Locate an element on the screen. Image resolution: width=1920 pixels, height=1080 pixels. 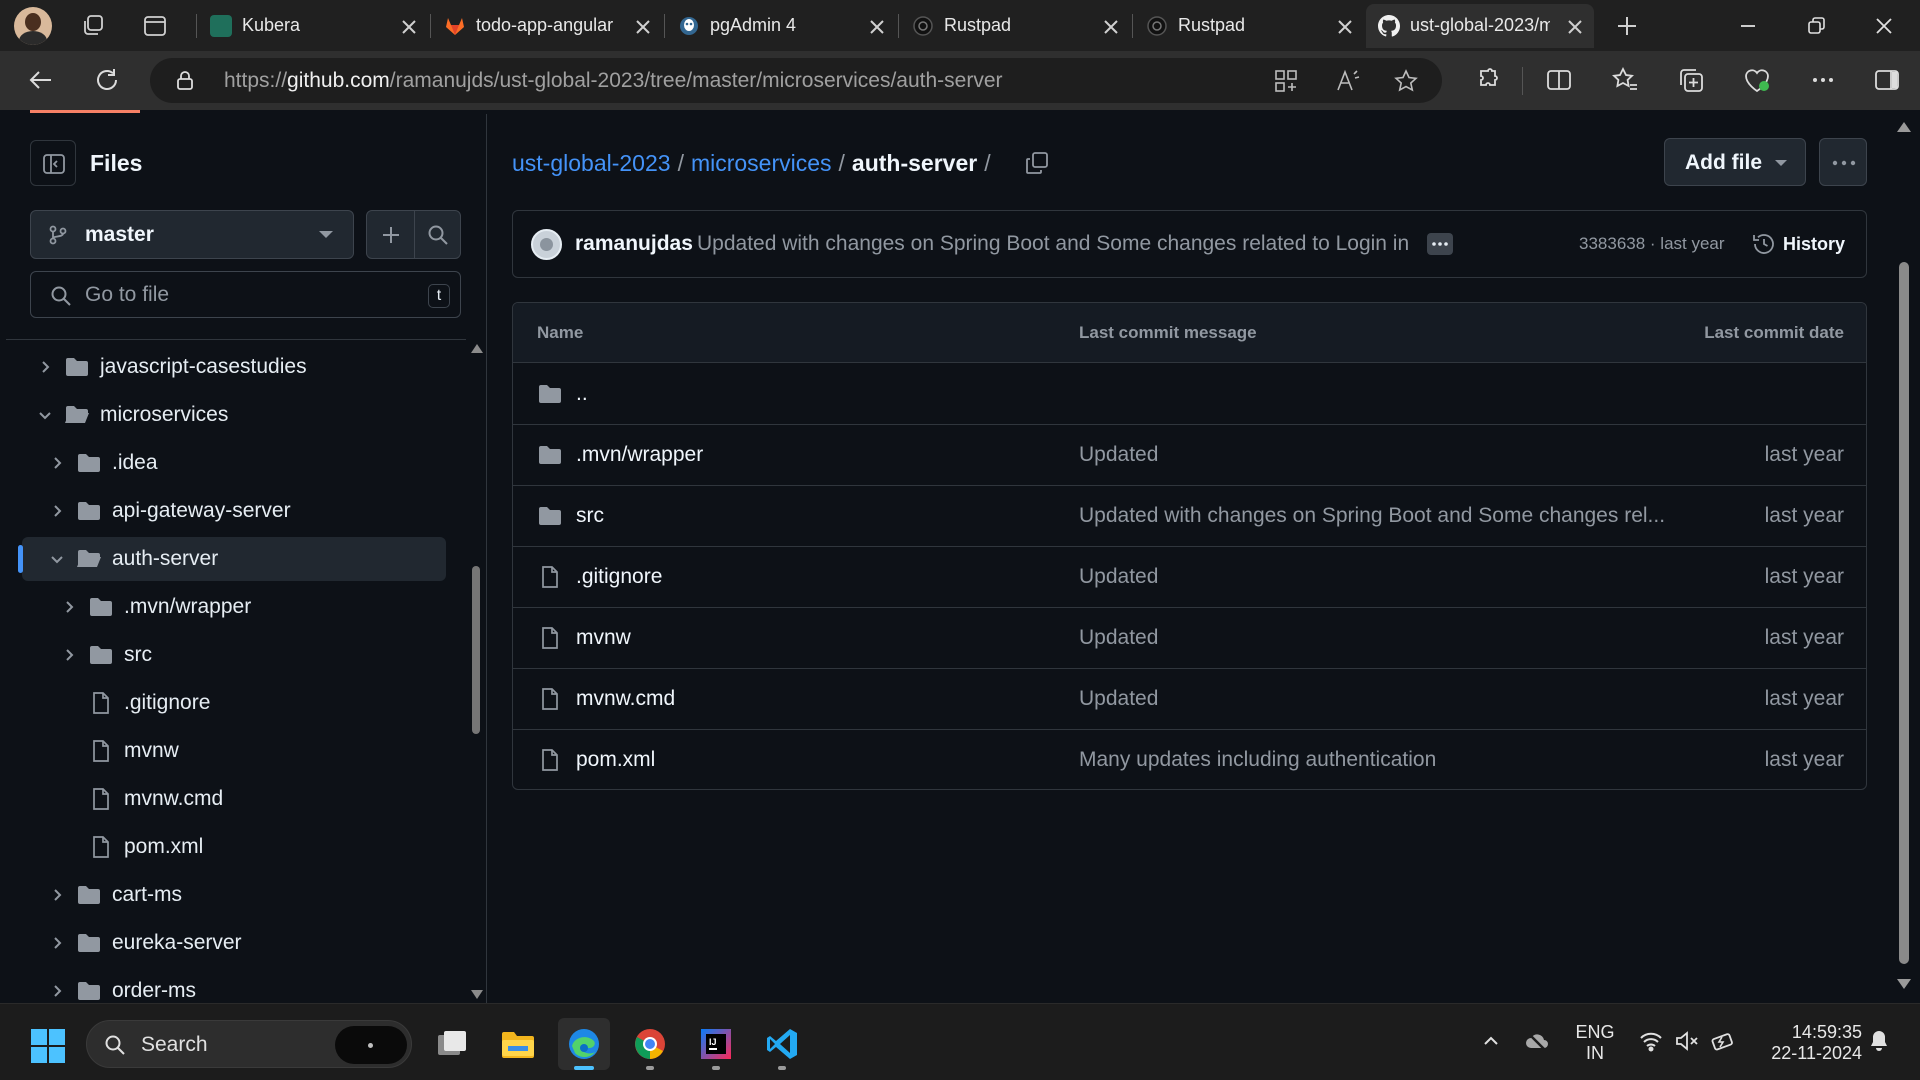
tree-item-pom-xml: pom.xml is located at coordinates (234, 847).